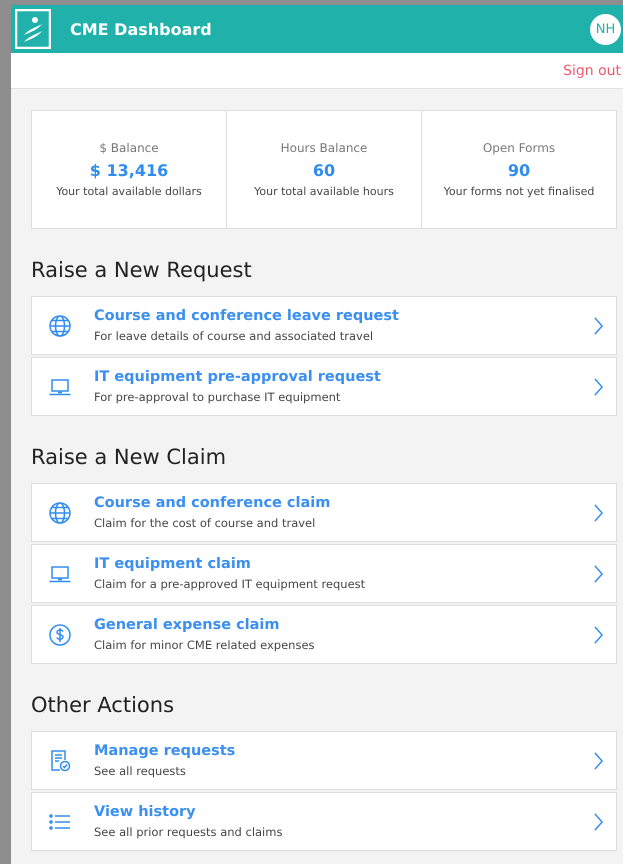 The width and height of the screenshot is (623, 864). Describe the element at coordinates (205, 523) in the screenshot. I see `item-subtitle: Claim for the cost of course and travel` at that location.